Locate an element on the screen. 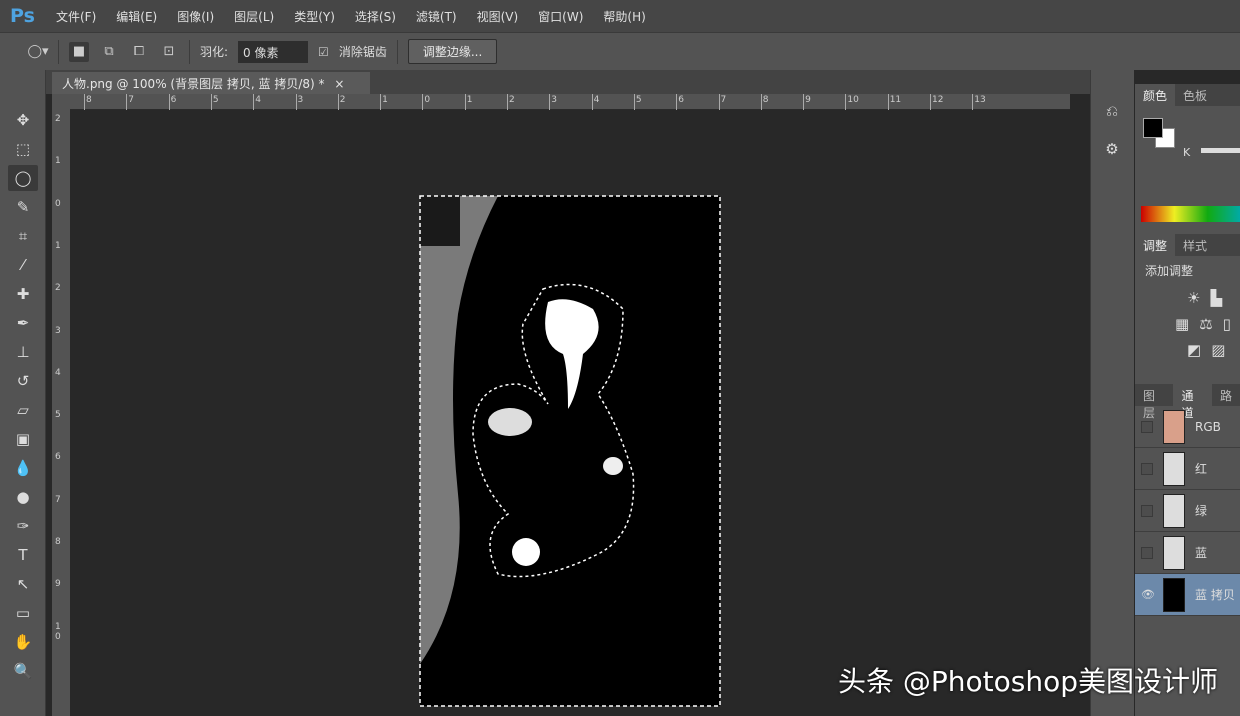  highlight-cheek is located at coordinates (613, 466).